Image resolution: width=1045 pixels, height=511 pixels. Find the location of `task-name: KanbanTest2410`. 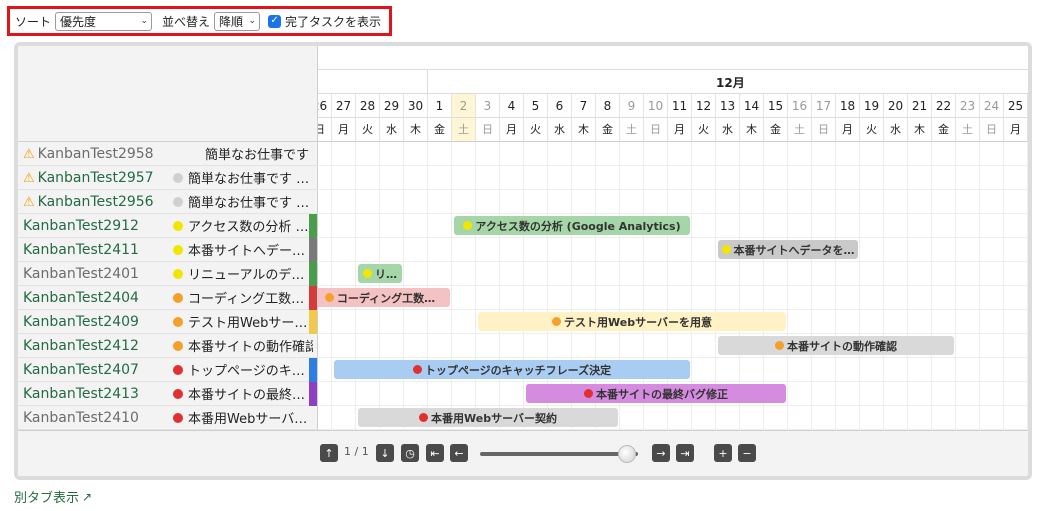

task-name: KanbanTest2410 is located at coordinates (81, 418).